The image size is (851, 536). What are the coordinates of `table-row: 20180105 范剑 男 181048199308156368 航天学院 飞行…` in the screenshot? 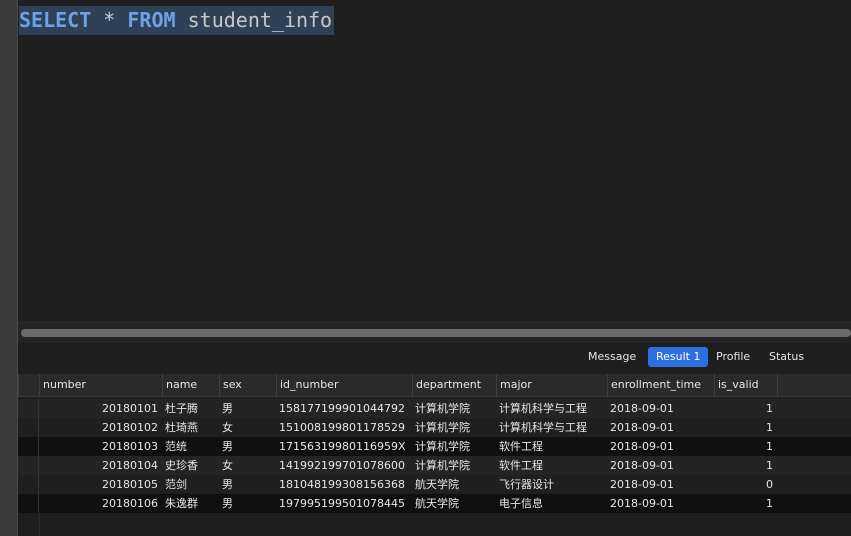 It's located at (434, 484).